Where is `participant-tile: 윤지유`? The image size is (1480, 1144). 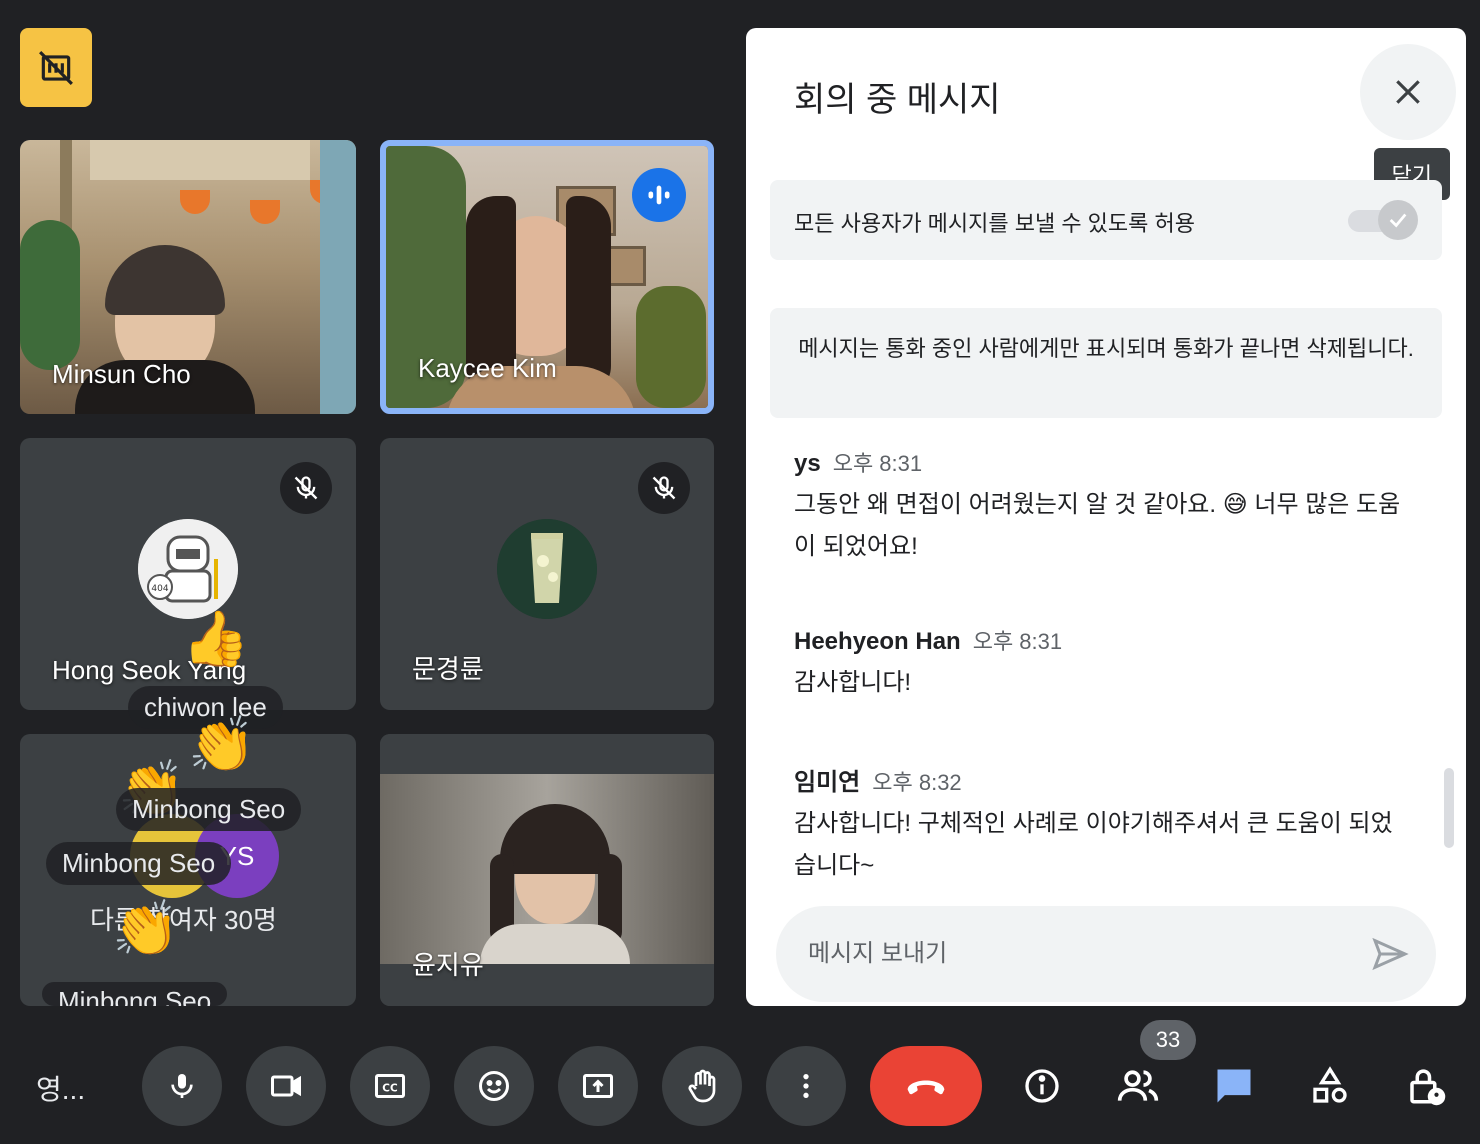 participant-tile: 윤지유 is located at coordinates (547, 870).